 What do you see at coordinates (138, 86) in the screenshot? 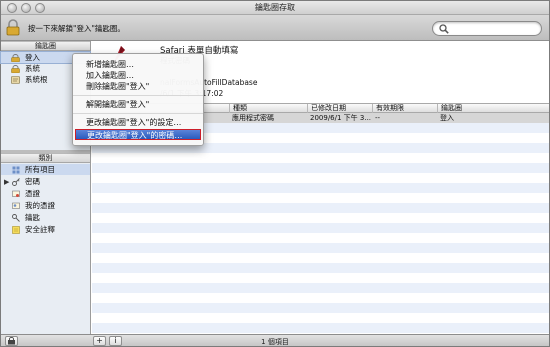
I see `menu-item-delete-keychain: 刪除鑰匙圈"登入"` at bounding box center [138, 86].